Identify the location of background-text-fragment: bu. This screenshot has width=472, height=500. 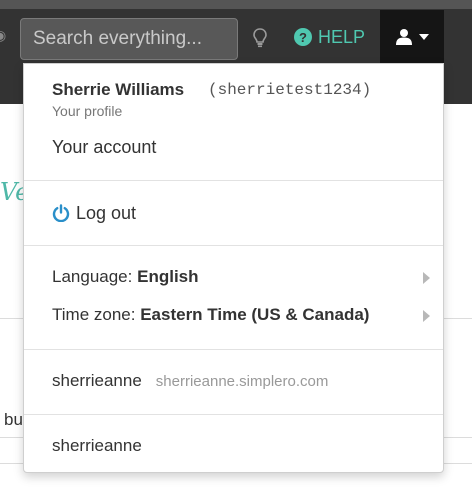
(13, 419).